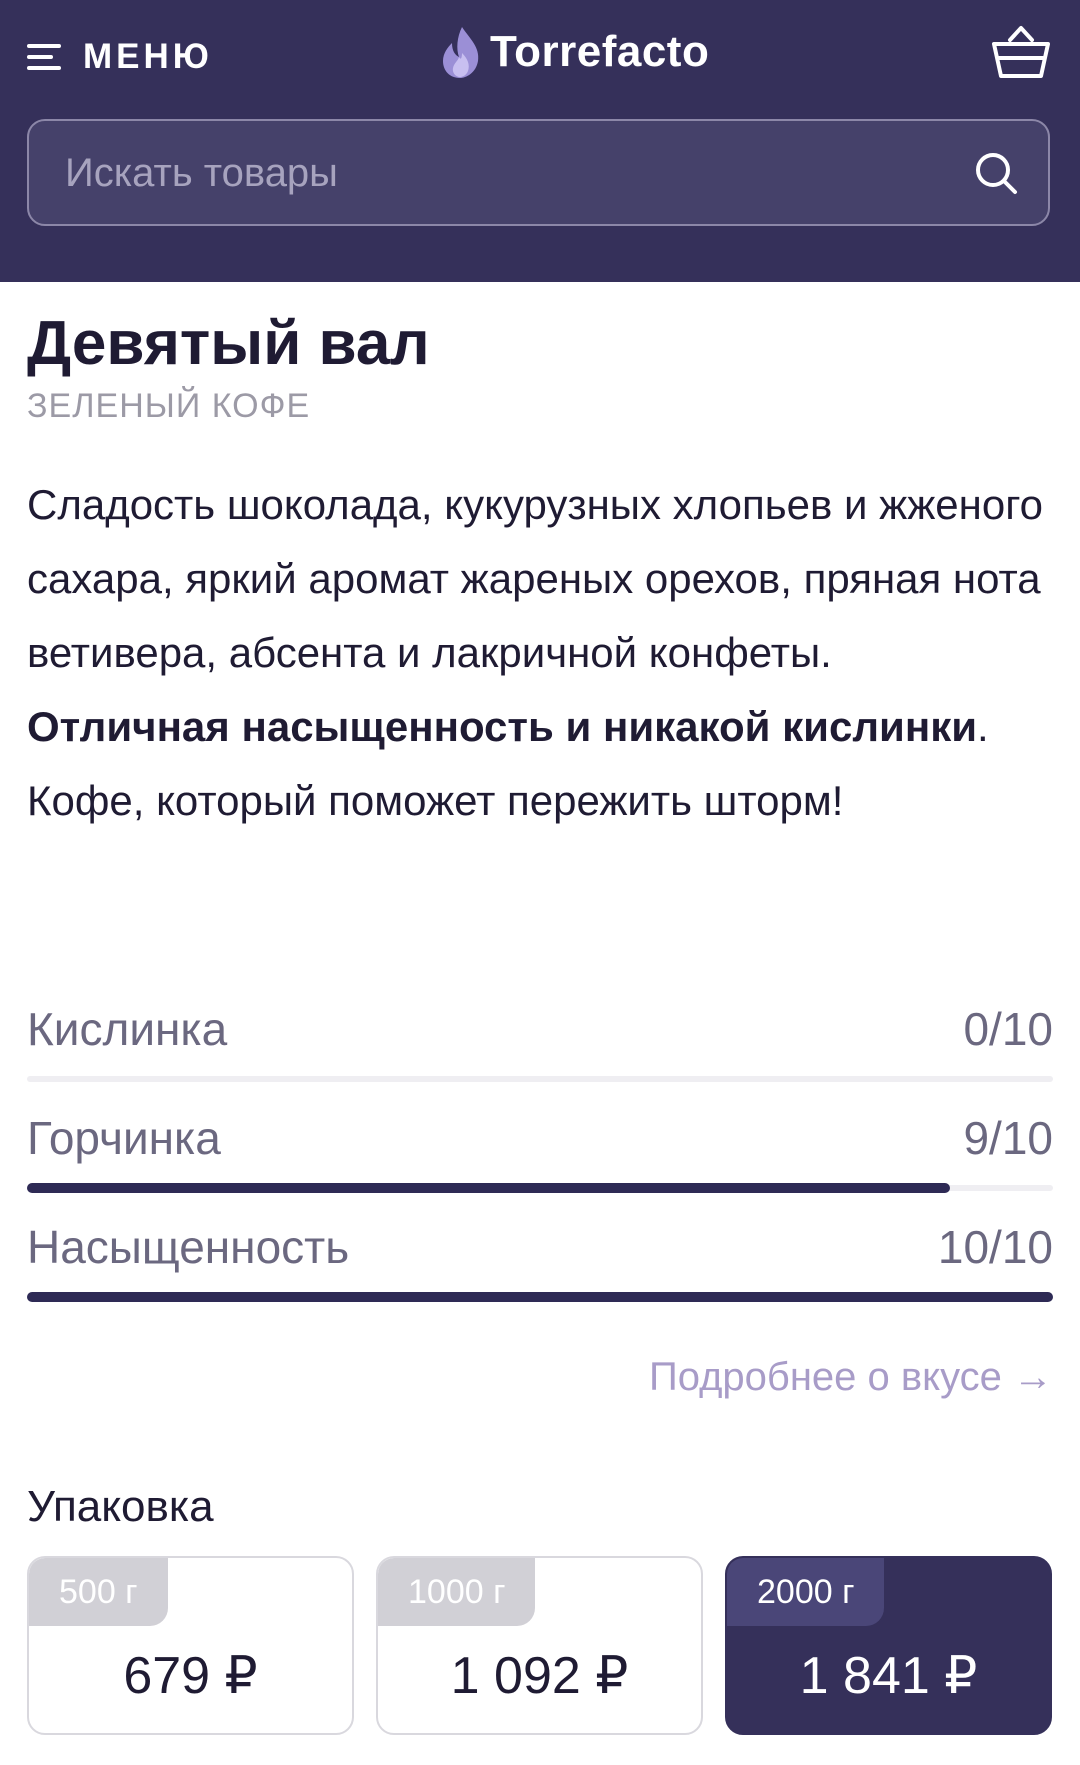 The width and height of the screenshot is (1080, 1765). What do you see at coordinates (461, 52) in the screenshot?
I see `flame-icon` at bounding box center [461, 52].